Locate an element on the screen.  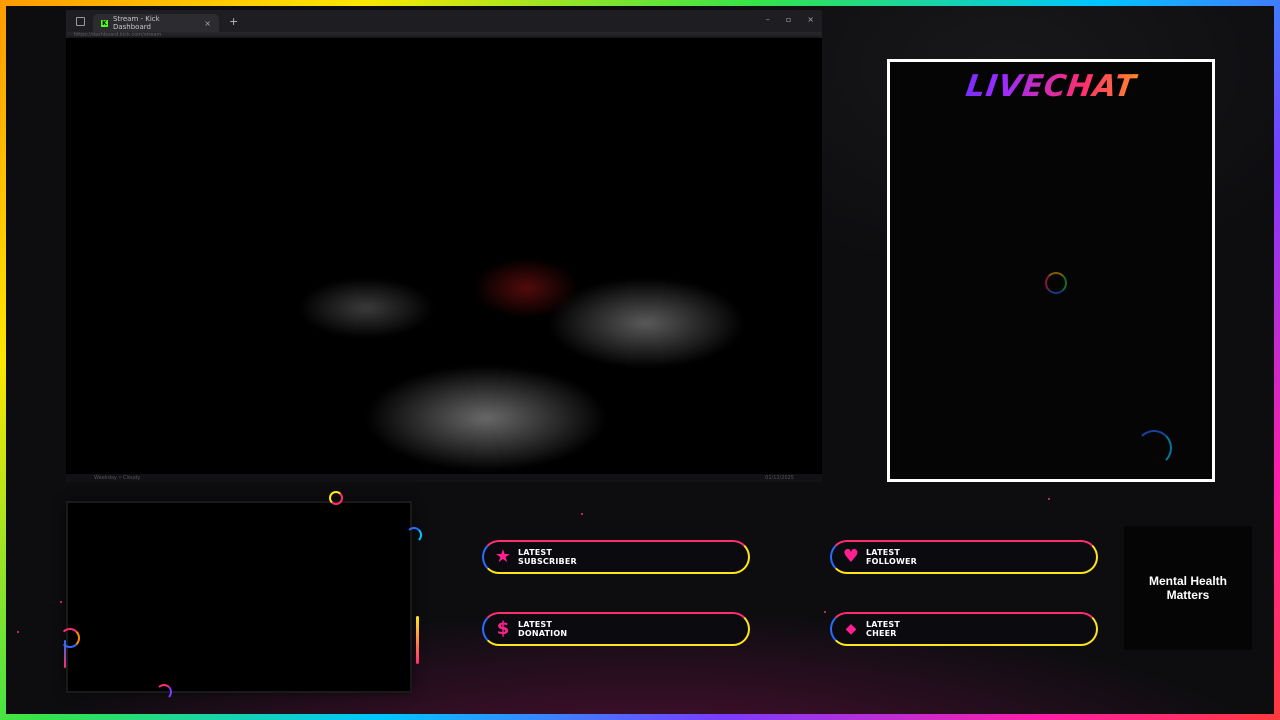
webcam-frame is located at coordinates (239, 597).